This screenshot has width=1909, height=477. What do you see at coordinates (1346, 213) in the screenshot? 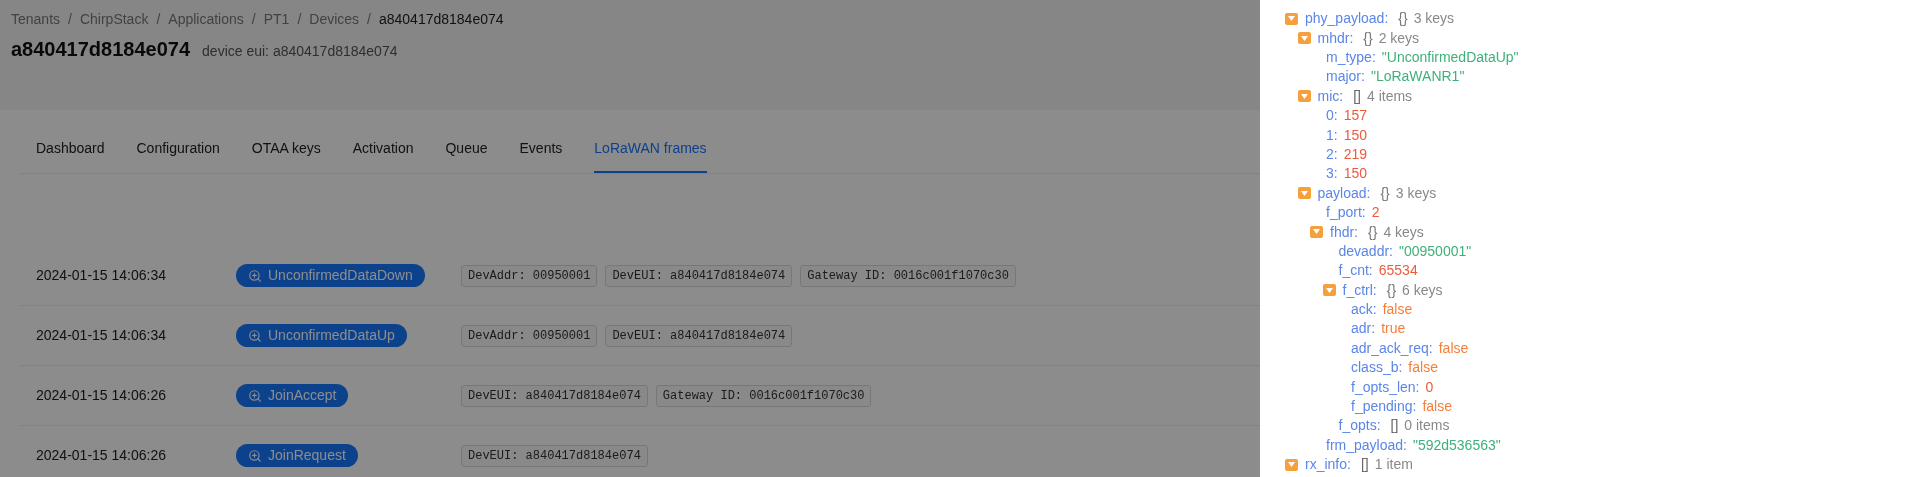
I see `tree-key: f_port:` at bounding box center [1346, 213].